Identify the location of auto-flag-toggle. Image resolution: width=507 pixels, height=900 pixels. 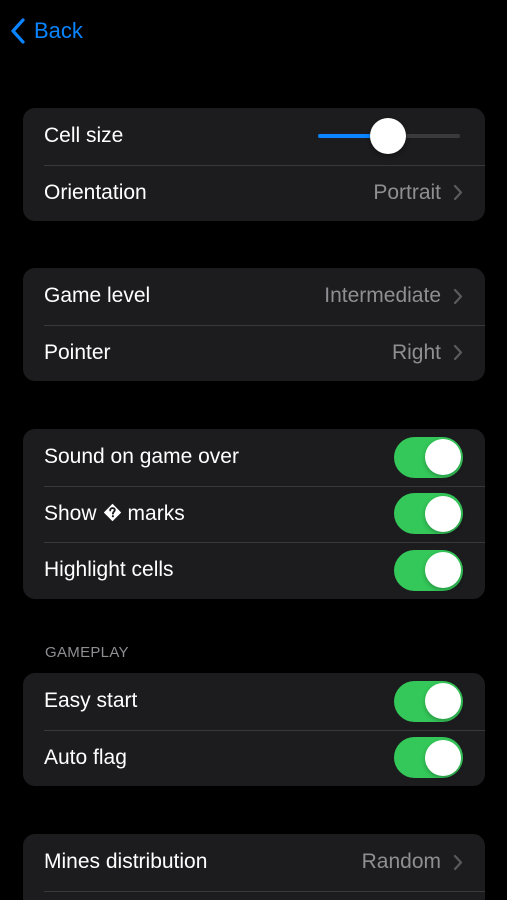
(428, 758).